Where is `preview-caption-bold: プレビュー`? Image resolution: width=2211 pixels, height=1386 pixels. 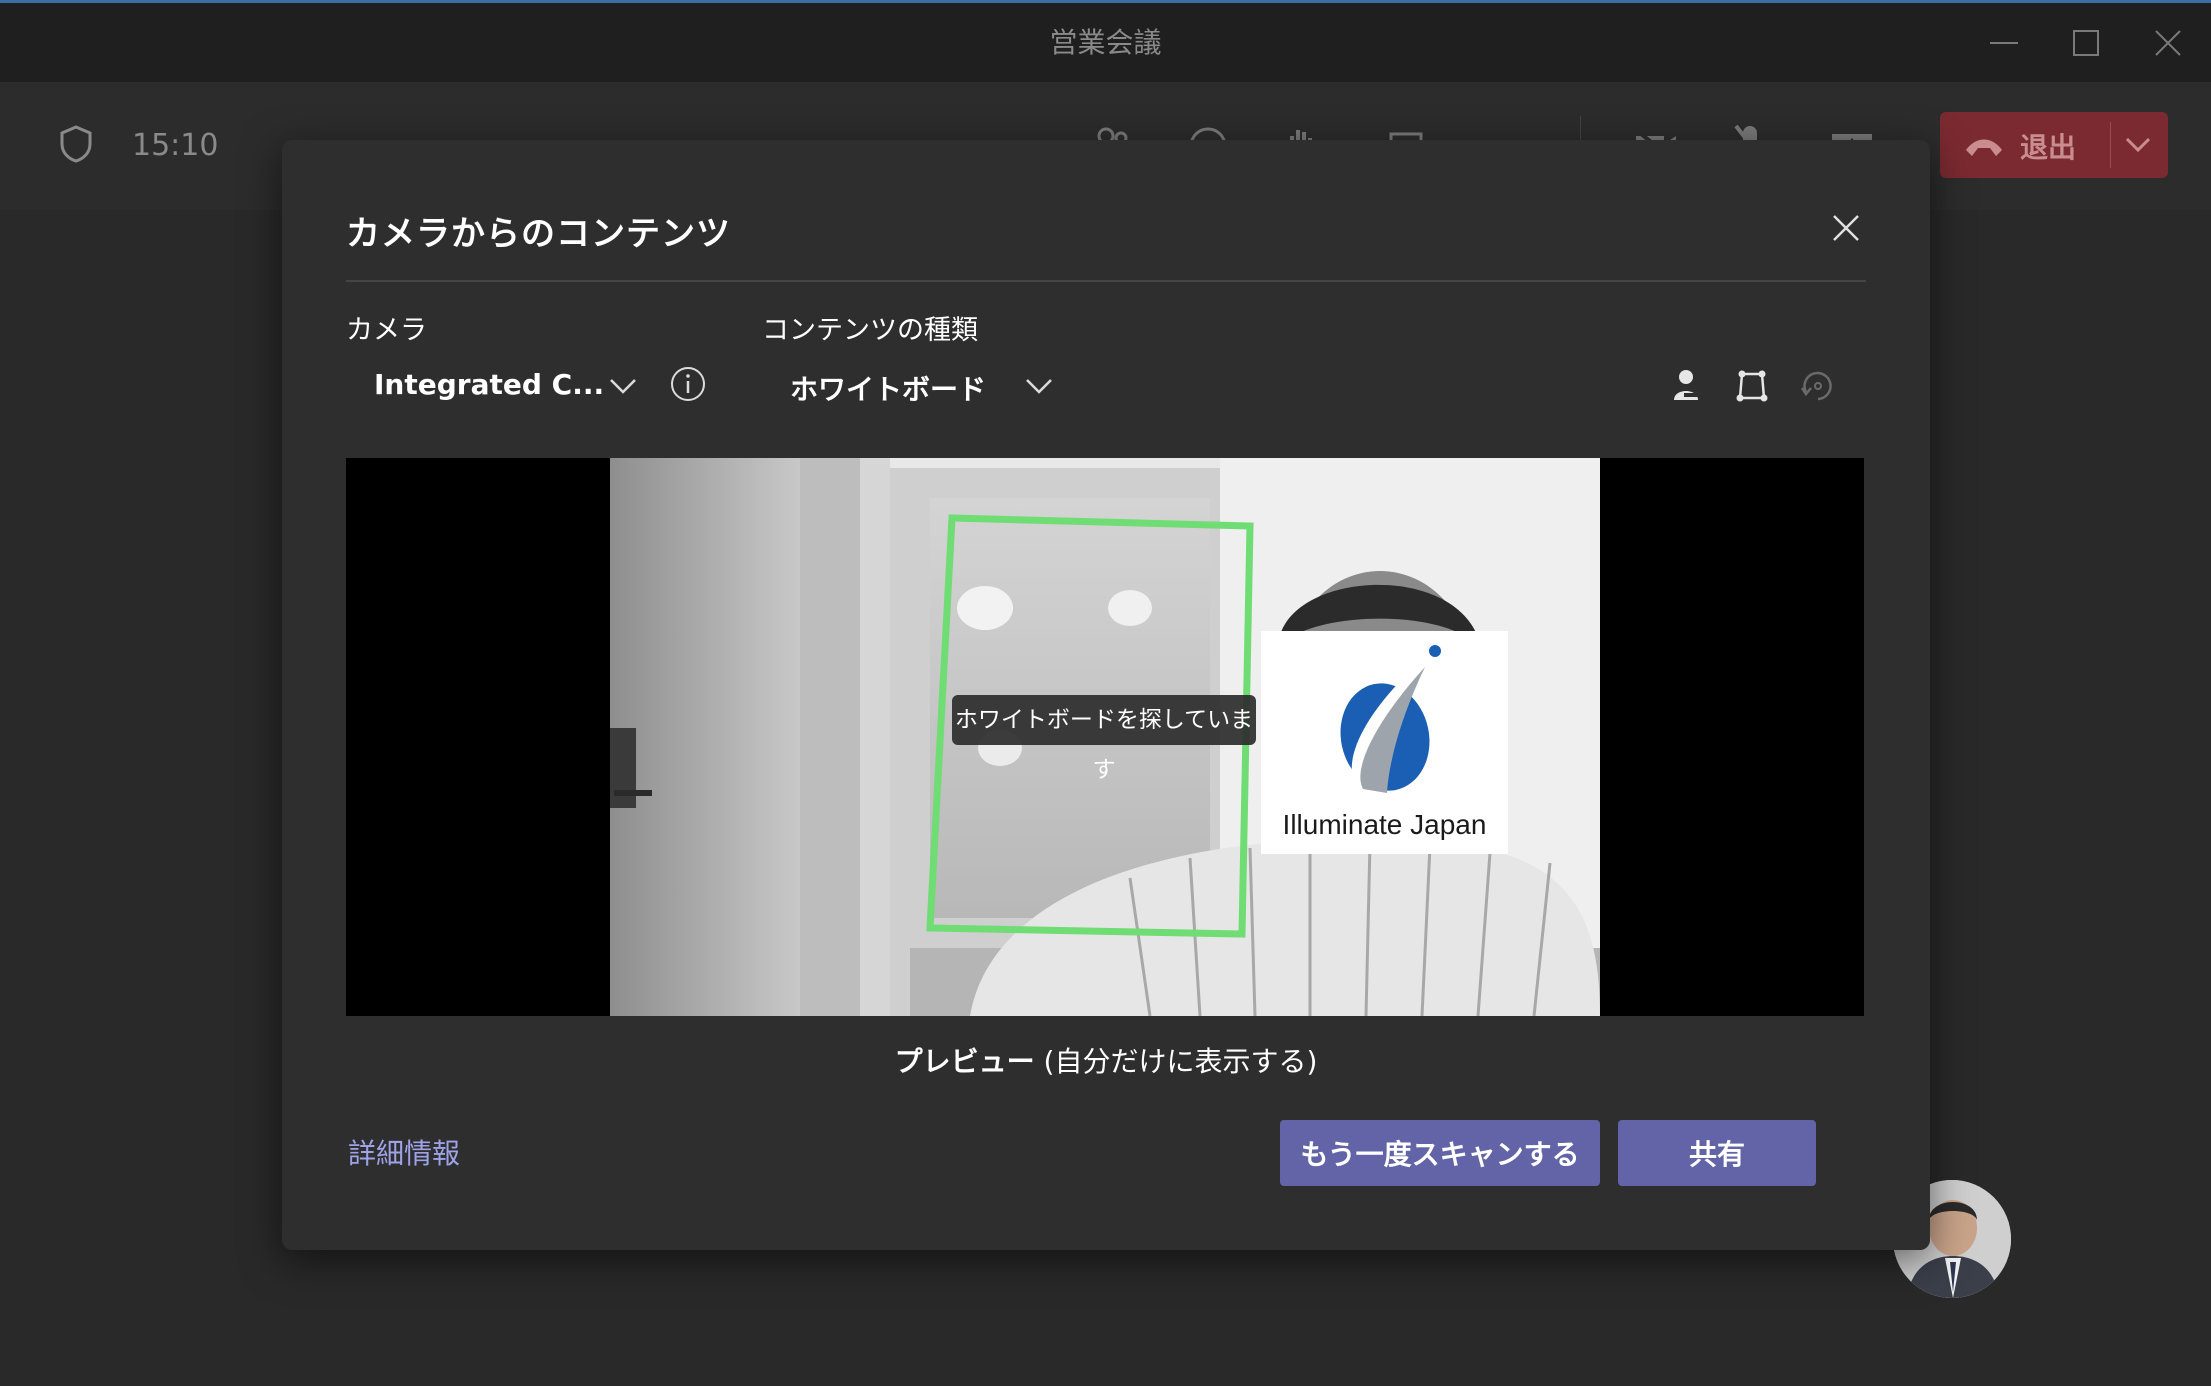
preview-caption-bold: プレビュー is located at coordinates (964, 1061).